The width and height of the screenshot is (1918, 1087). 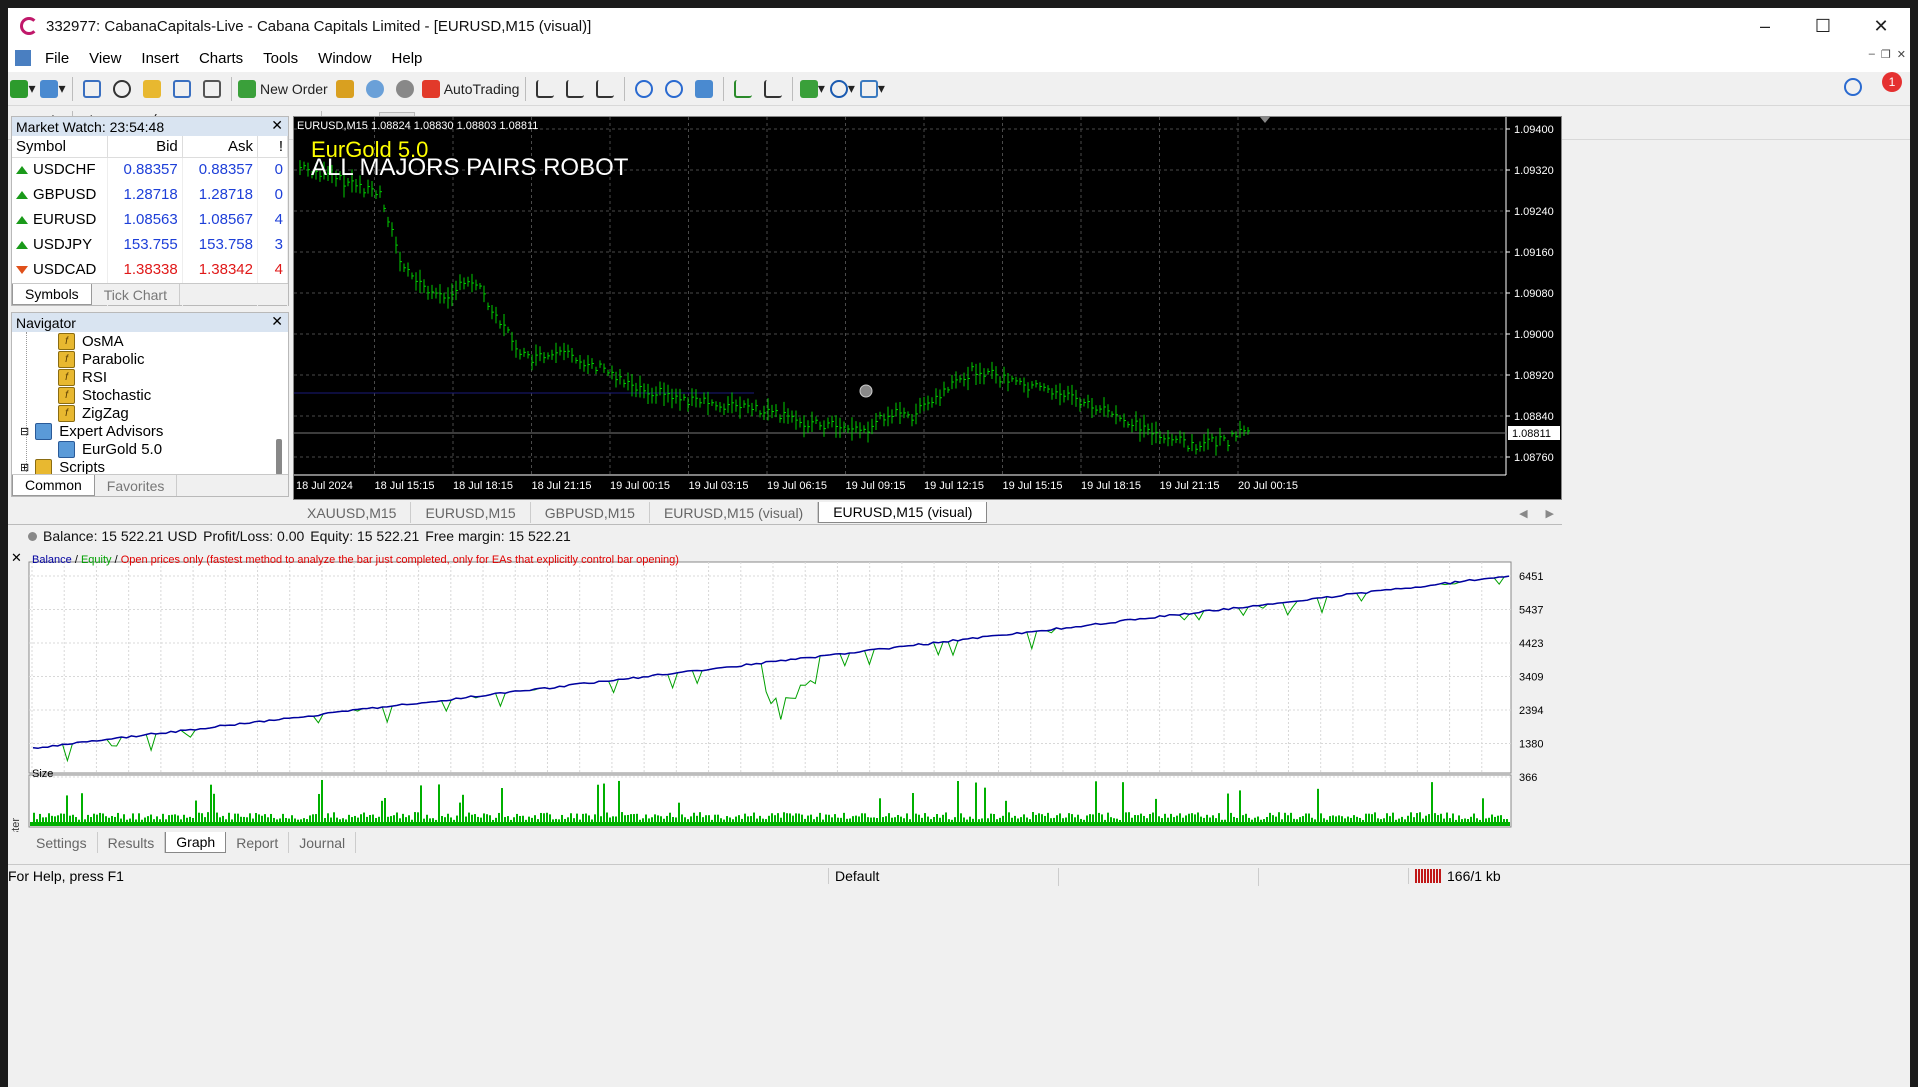 What do you see at coordinates (196, 842) in the screenshot?
I see `tester-tab-graph: Graph` at bounding box center [196, 842].